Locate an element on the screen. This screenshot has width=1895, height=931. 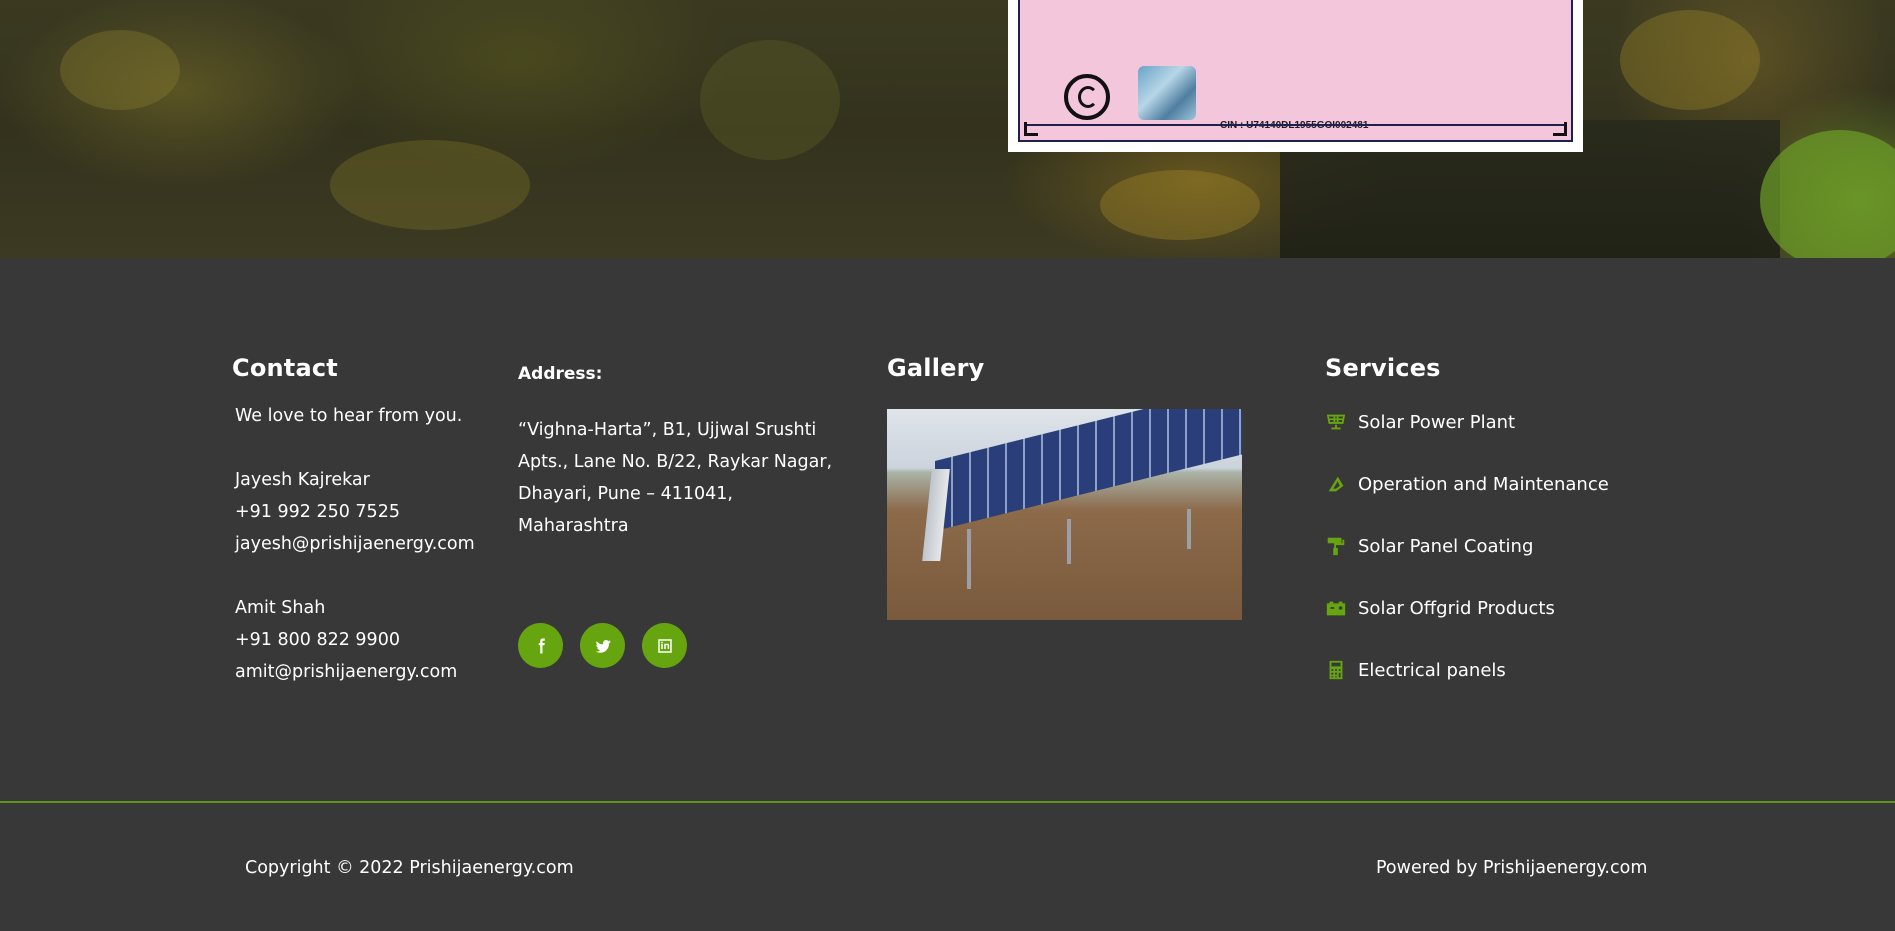
contact-name: Amit Shah is located at coordinates (280, 608).